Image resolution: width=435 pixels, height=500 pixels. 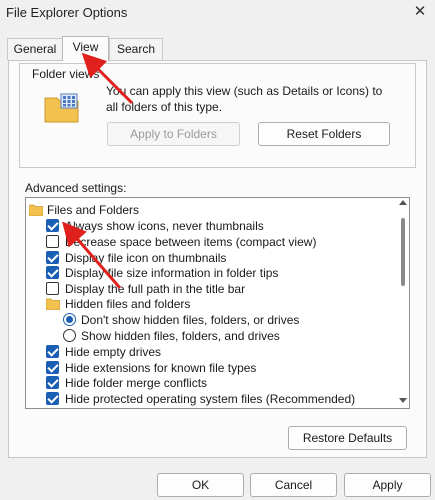 What do you see at coordinates (324, 134) in the screenshot?
I see `reset-folders-button: Reset Folders` at bounding box center [324, 134].